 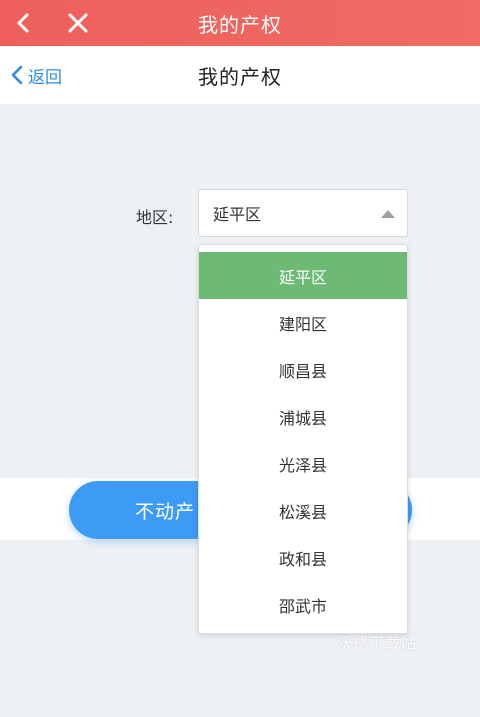 What do you see at coordinates (303, 275) in the screenshot?
I see `dropdown-option: 延平区` at bounding box center [303, 275].